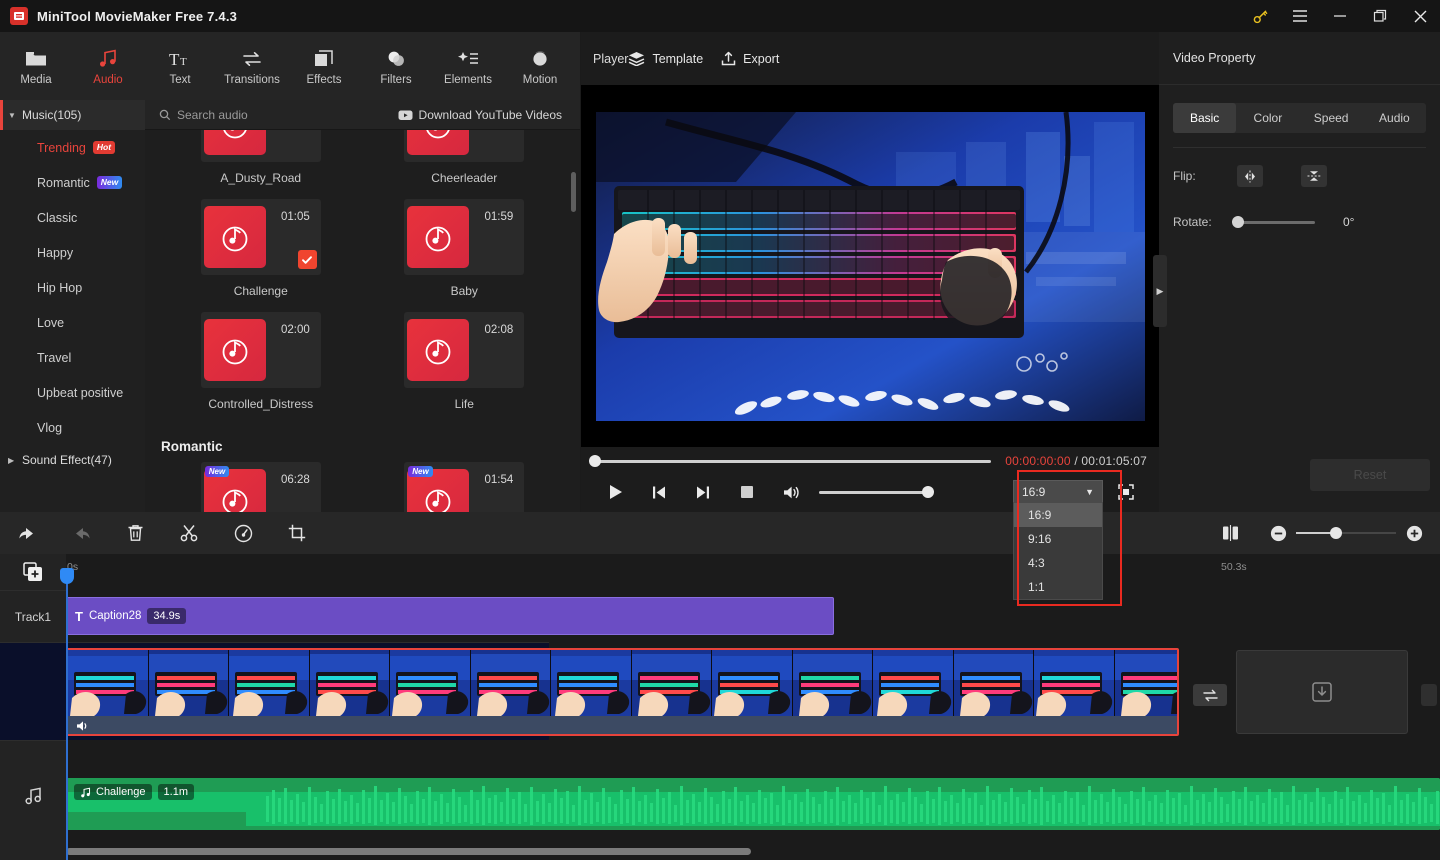 This screenshot has height=860, width=1440. Describe the element at coordinates (1058, 563) in the screenshot. I see `aspect-ratio-option-4-3: 4:3` at that location.